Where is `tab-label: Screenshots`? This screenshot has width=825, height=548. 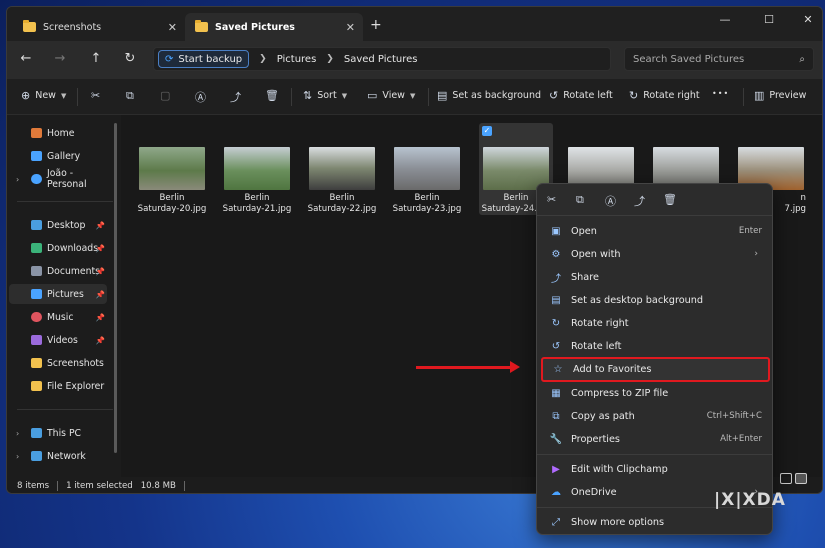
tab-label: Screenshots is located at coordinates (72, 27).